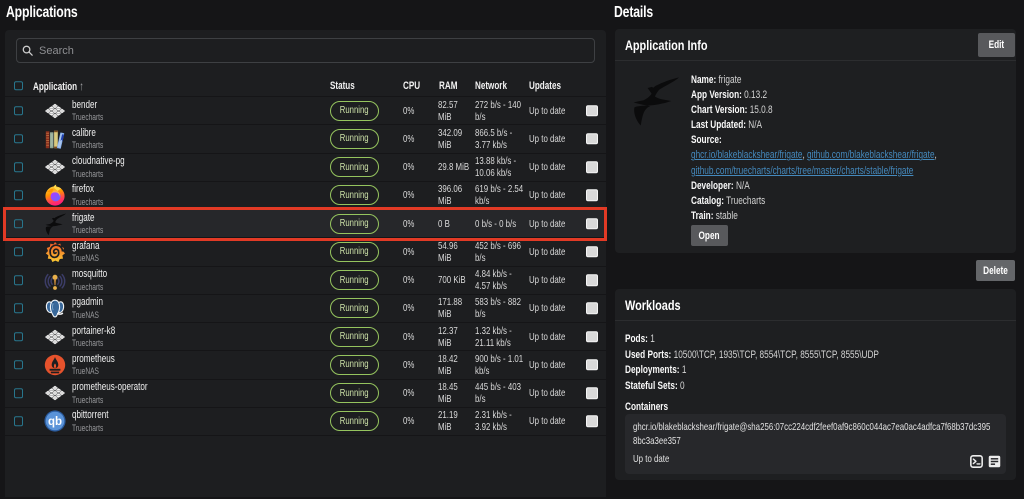 The width and height of the screenshot is (1024, 499). What do you see at coordinates (493, 336) in the screenshot?
I see `network-cell: 1.32 kb/s - 21.11 kb/s` at bounding box center [493, 336].